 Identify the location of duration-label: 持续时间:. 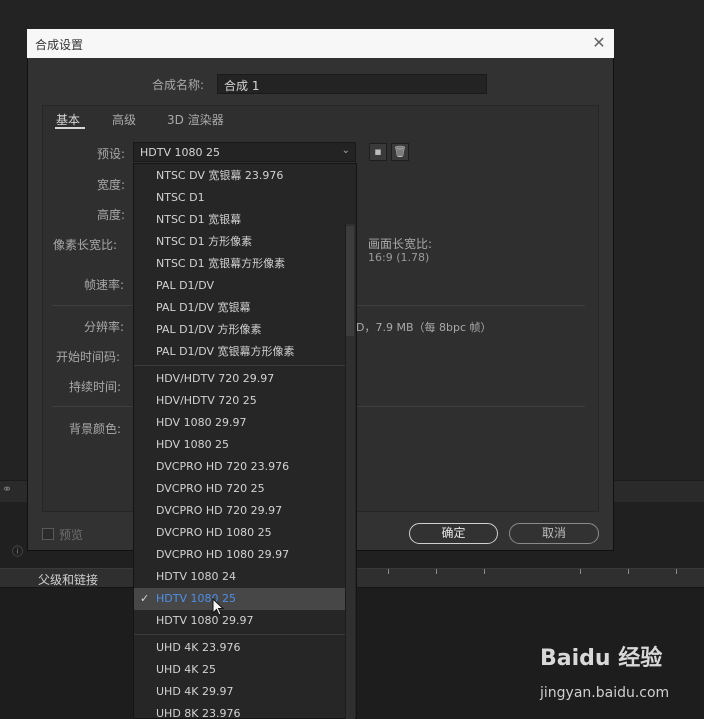
(95, 387).